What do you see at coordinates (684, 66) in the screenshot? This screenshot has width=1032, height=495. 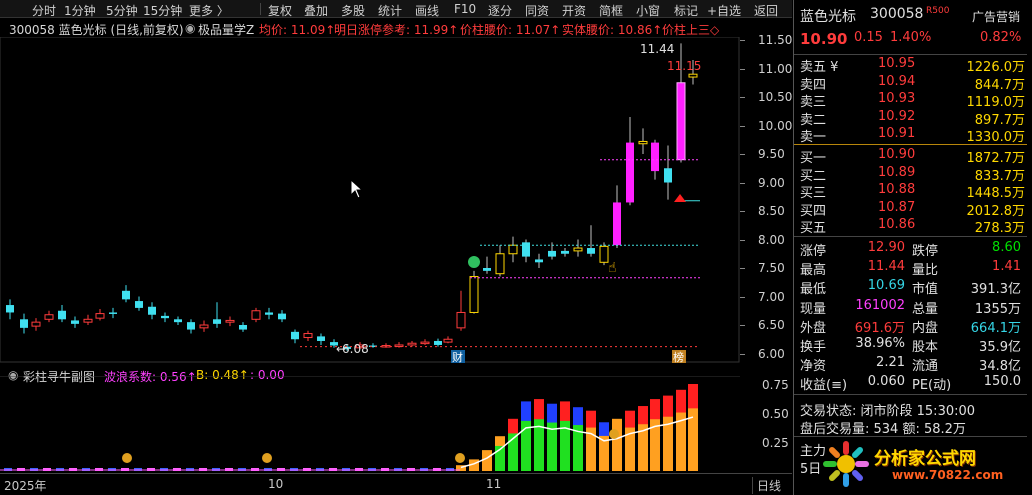 I see `close-price-label: 11.15` at bounding box center [684, 66].